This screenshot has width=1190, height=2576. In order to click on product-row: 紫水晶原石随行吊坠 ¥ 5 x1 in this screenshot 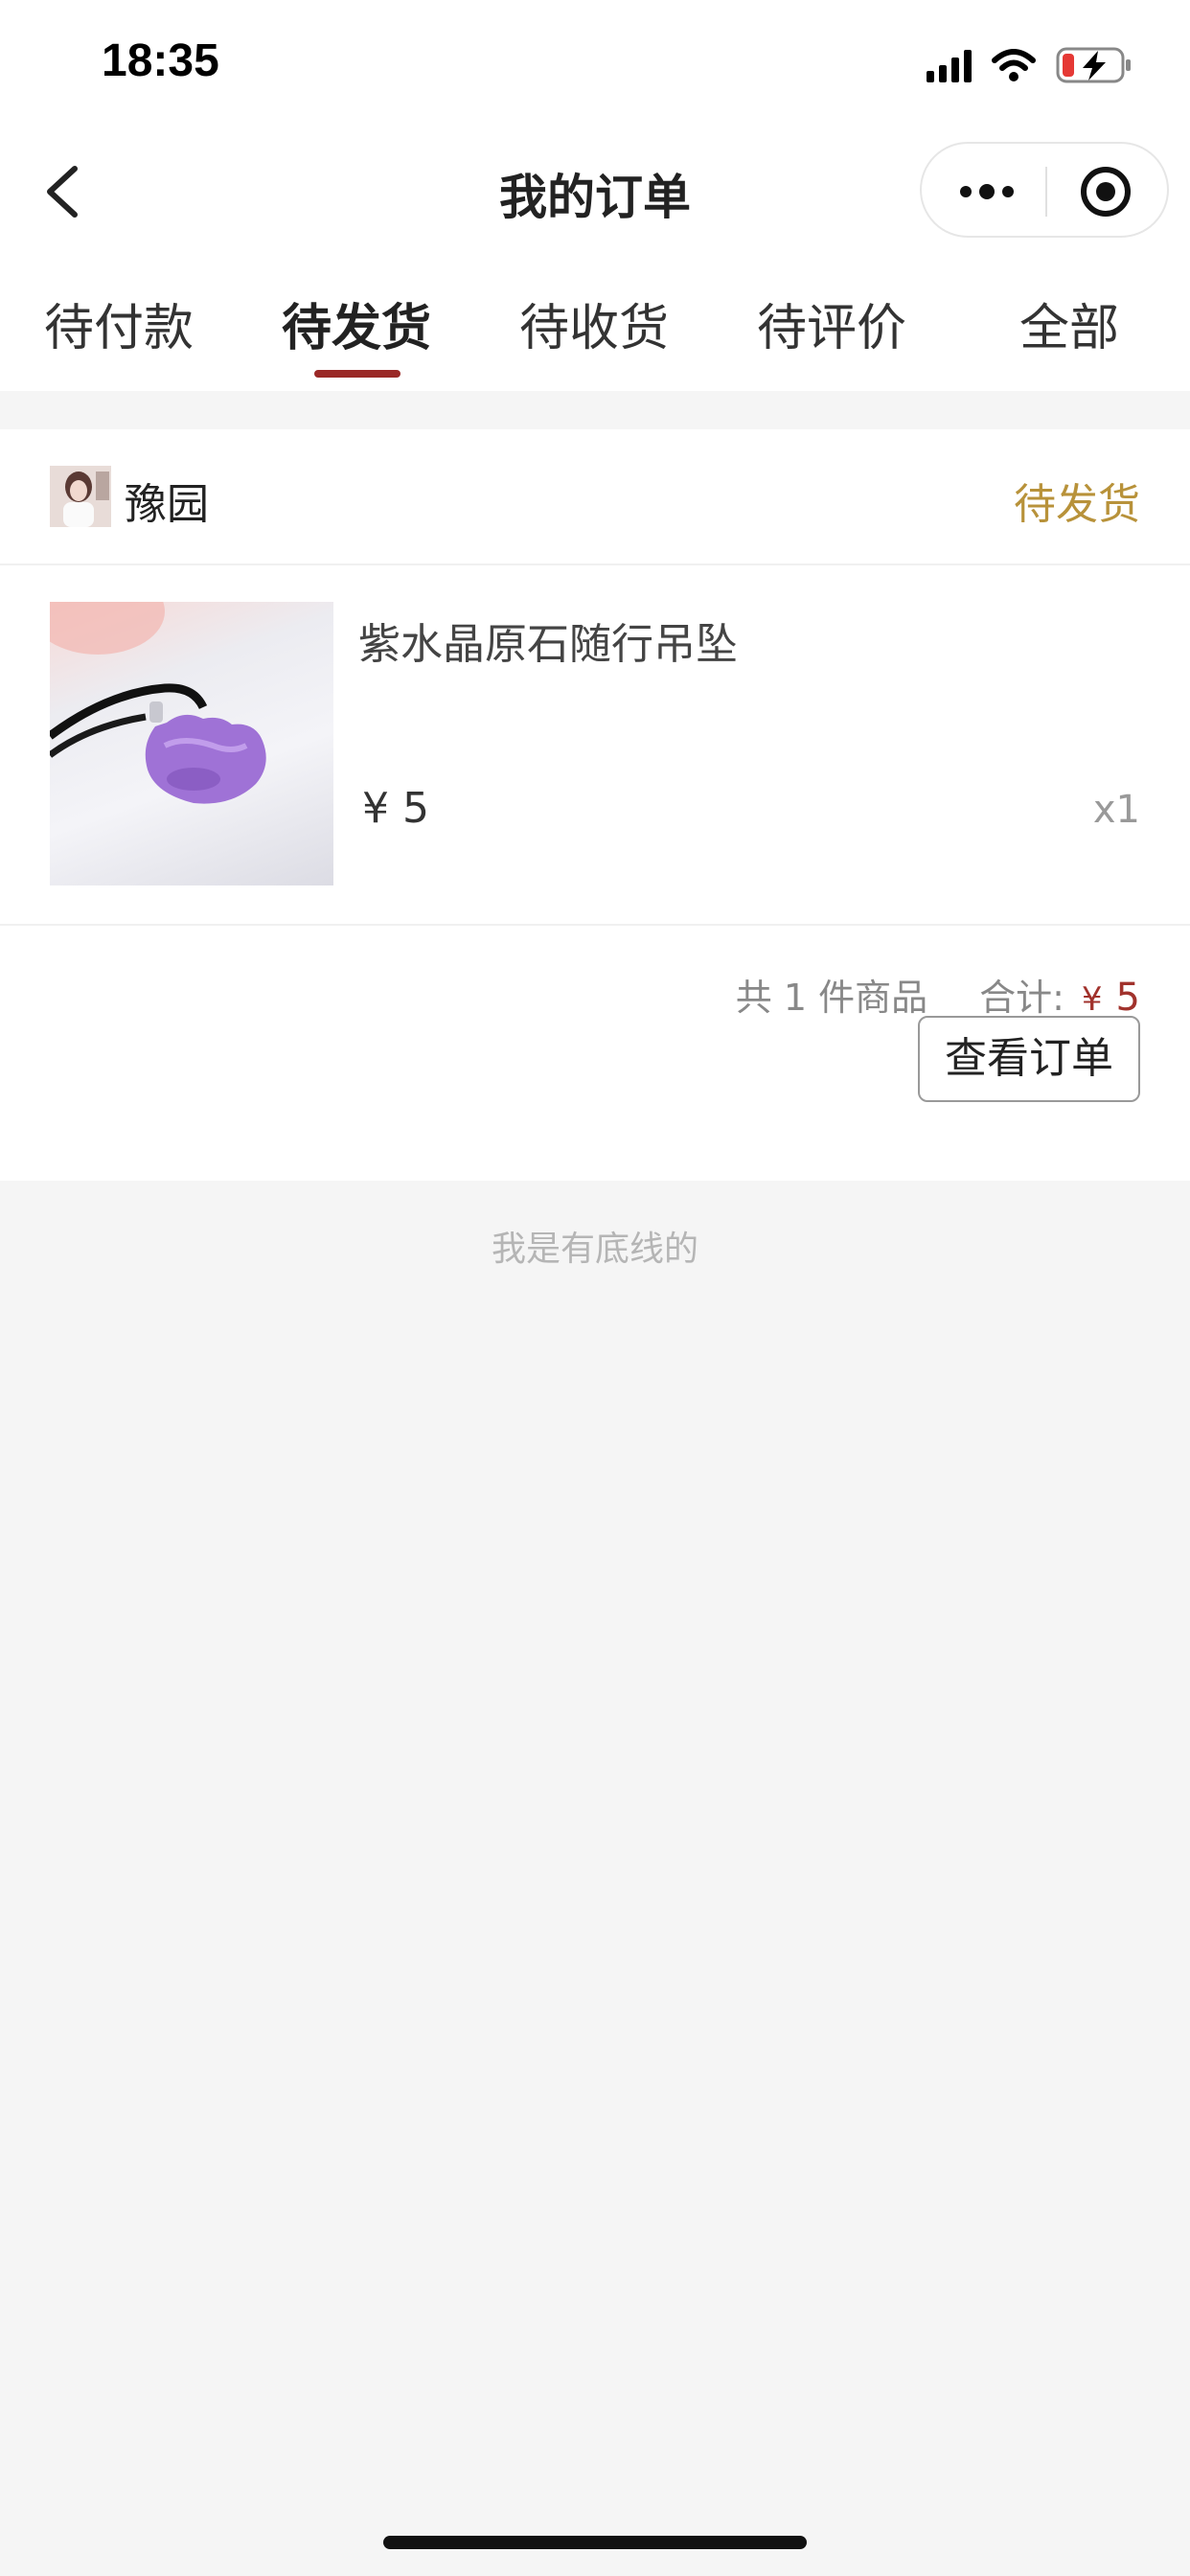, I will do `click(595, 745)`.